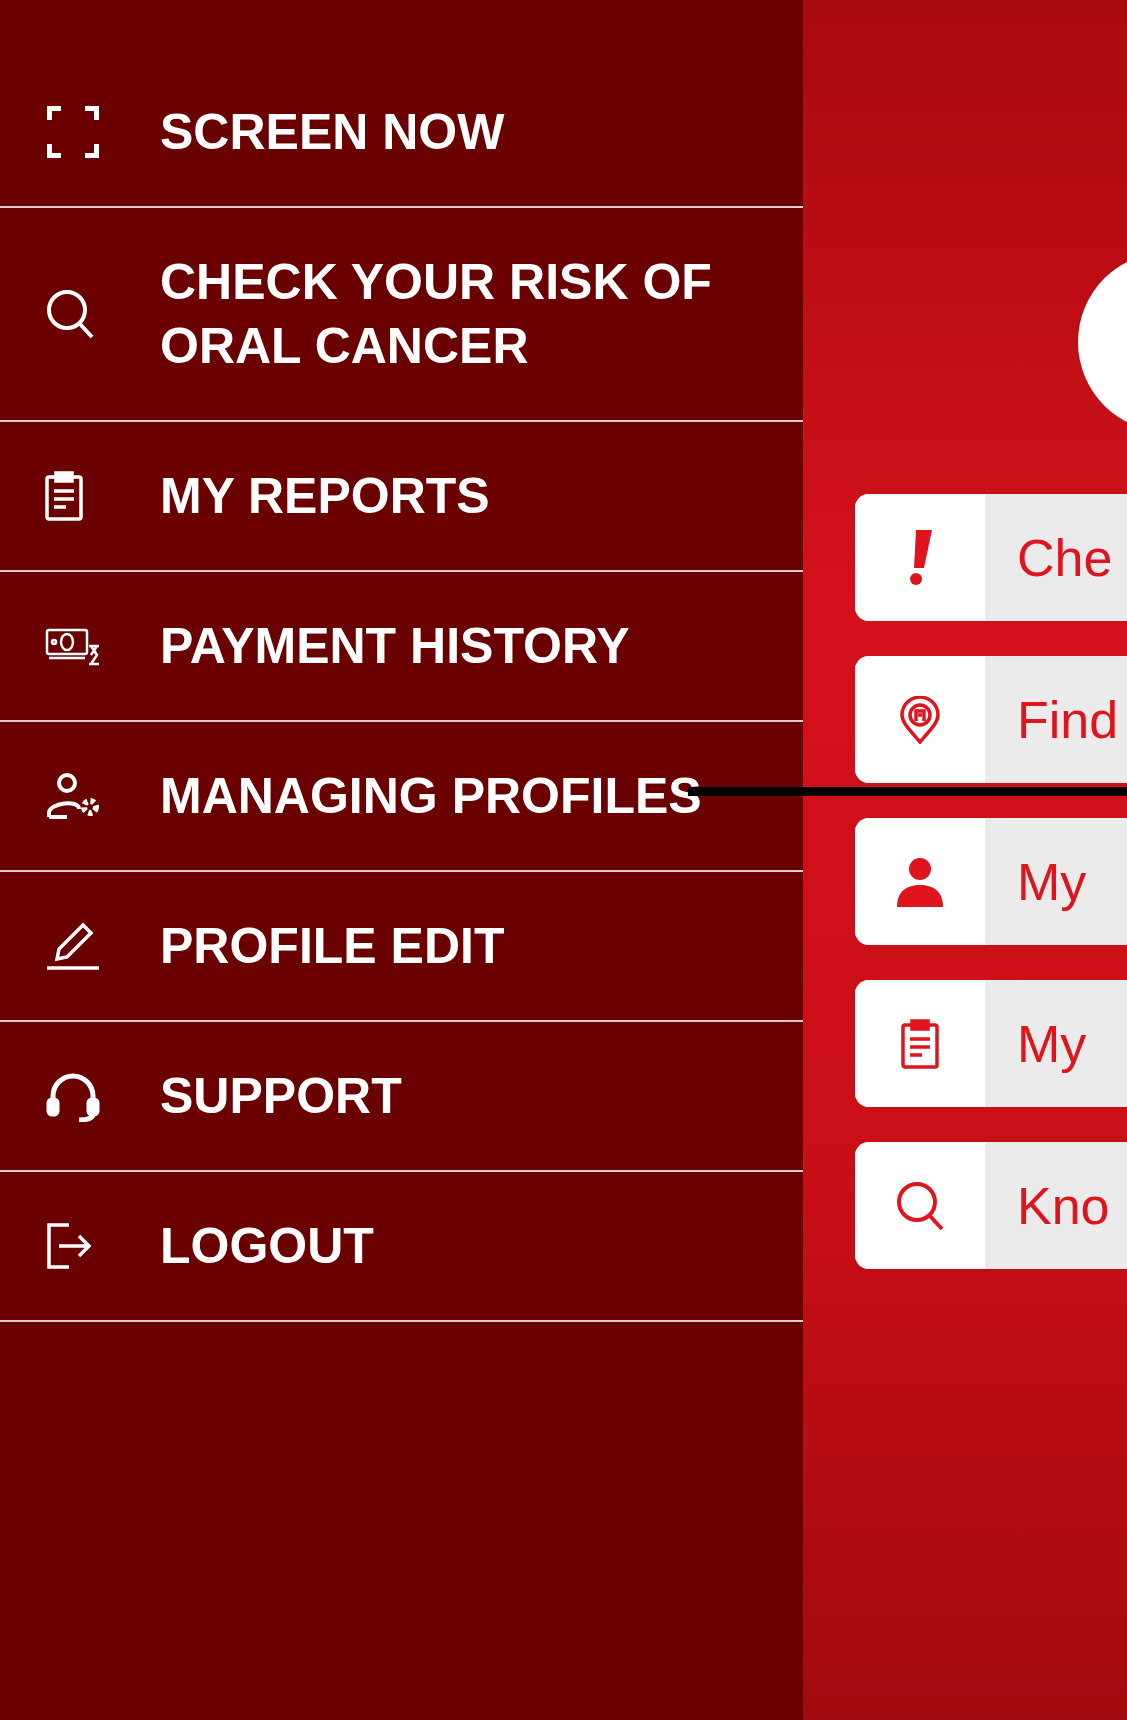 The width and height of the screenshot is (1127, 1720). I want to click on menu-item: PROFILE EDIT, so click(401, 947).